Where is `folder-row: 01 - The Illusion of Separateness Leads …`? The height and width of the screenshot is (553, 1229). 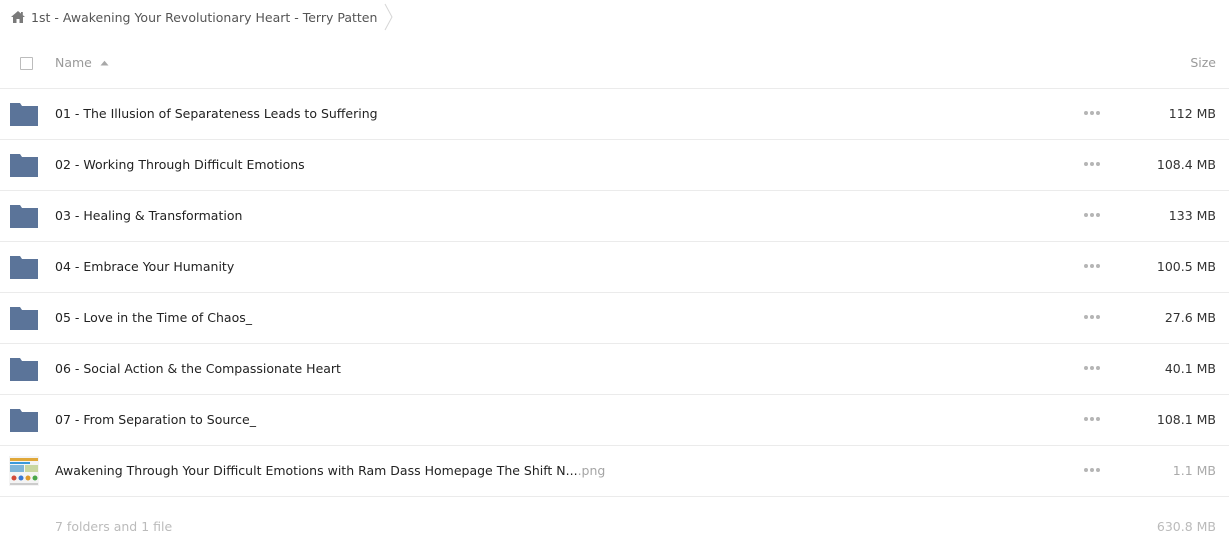
folder-row: 01 - The Illusion of Separateness Leads … is located at coordinates (614, 114).